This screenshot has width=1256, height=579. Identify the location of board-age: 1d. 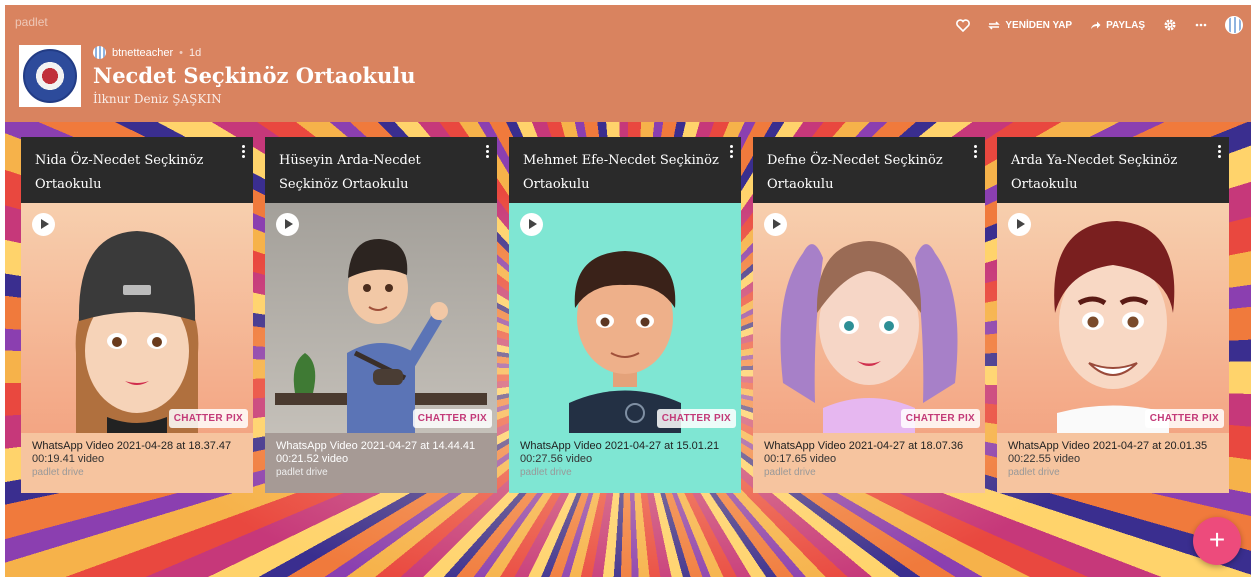
(195, 52).